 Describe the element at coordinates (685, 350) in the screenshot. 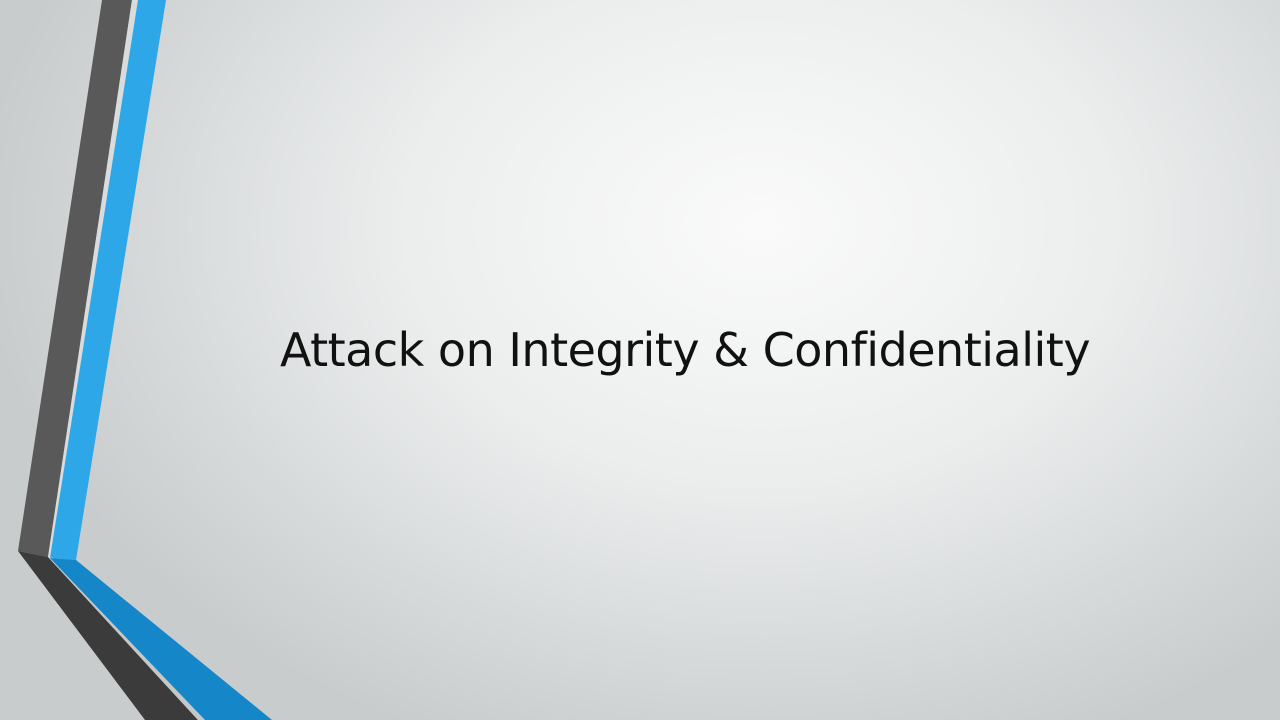

I see `slide-title: Attack on Integrity & Confidentiality` at that location.